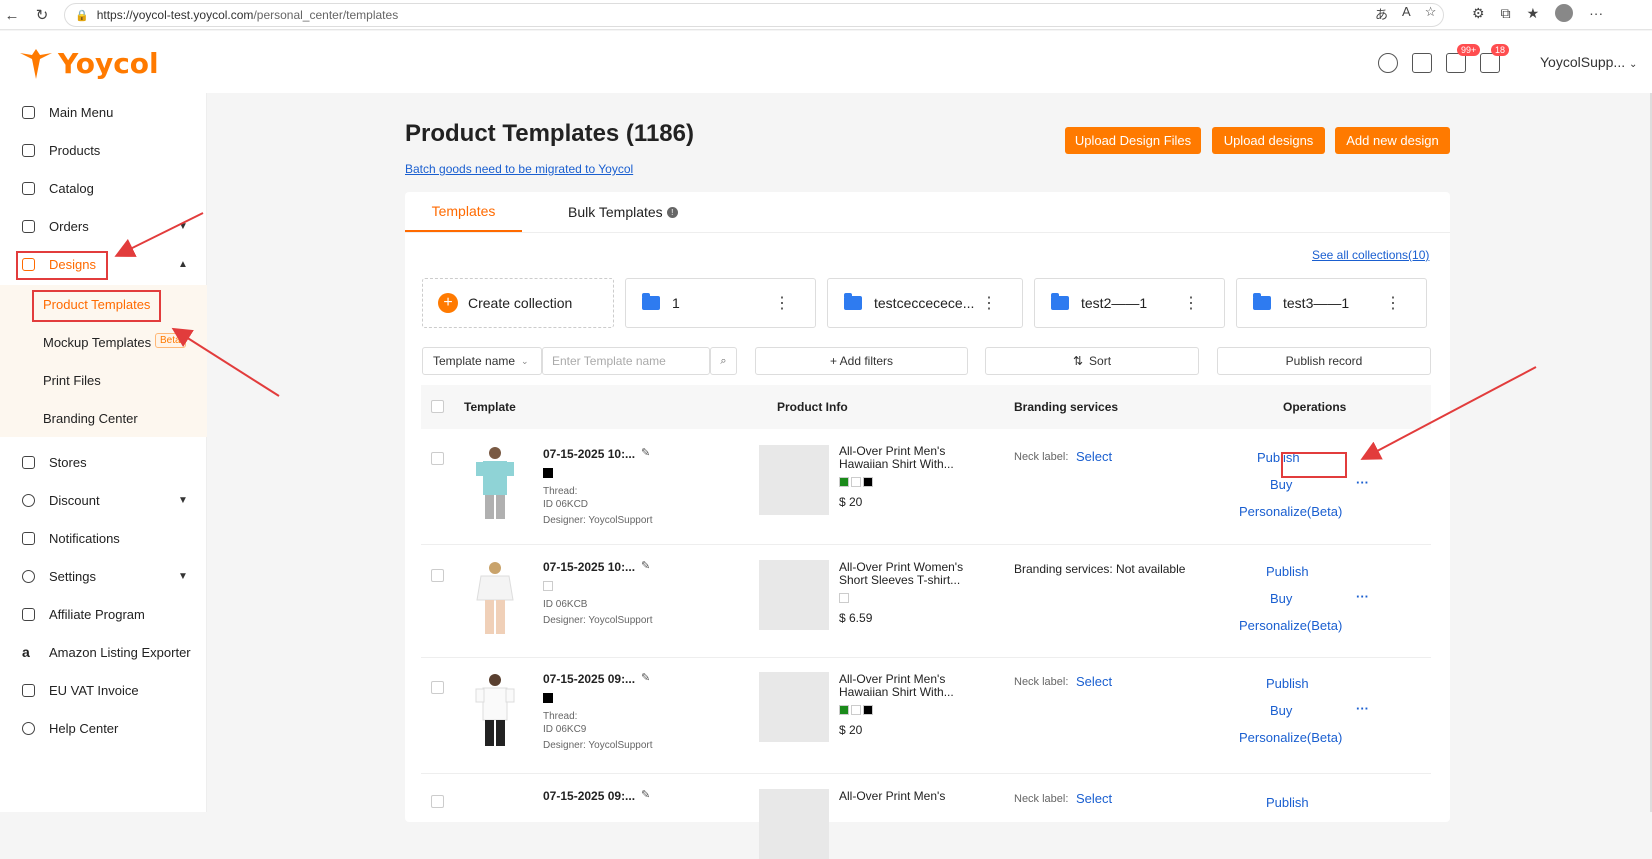  I want to click on template-field-select: Template name ⌄, so click(482, 361).